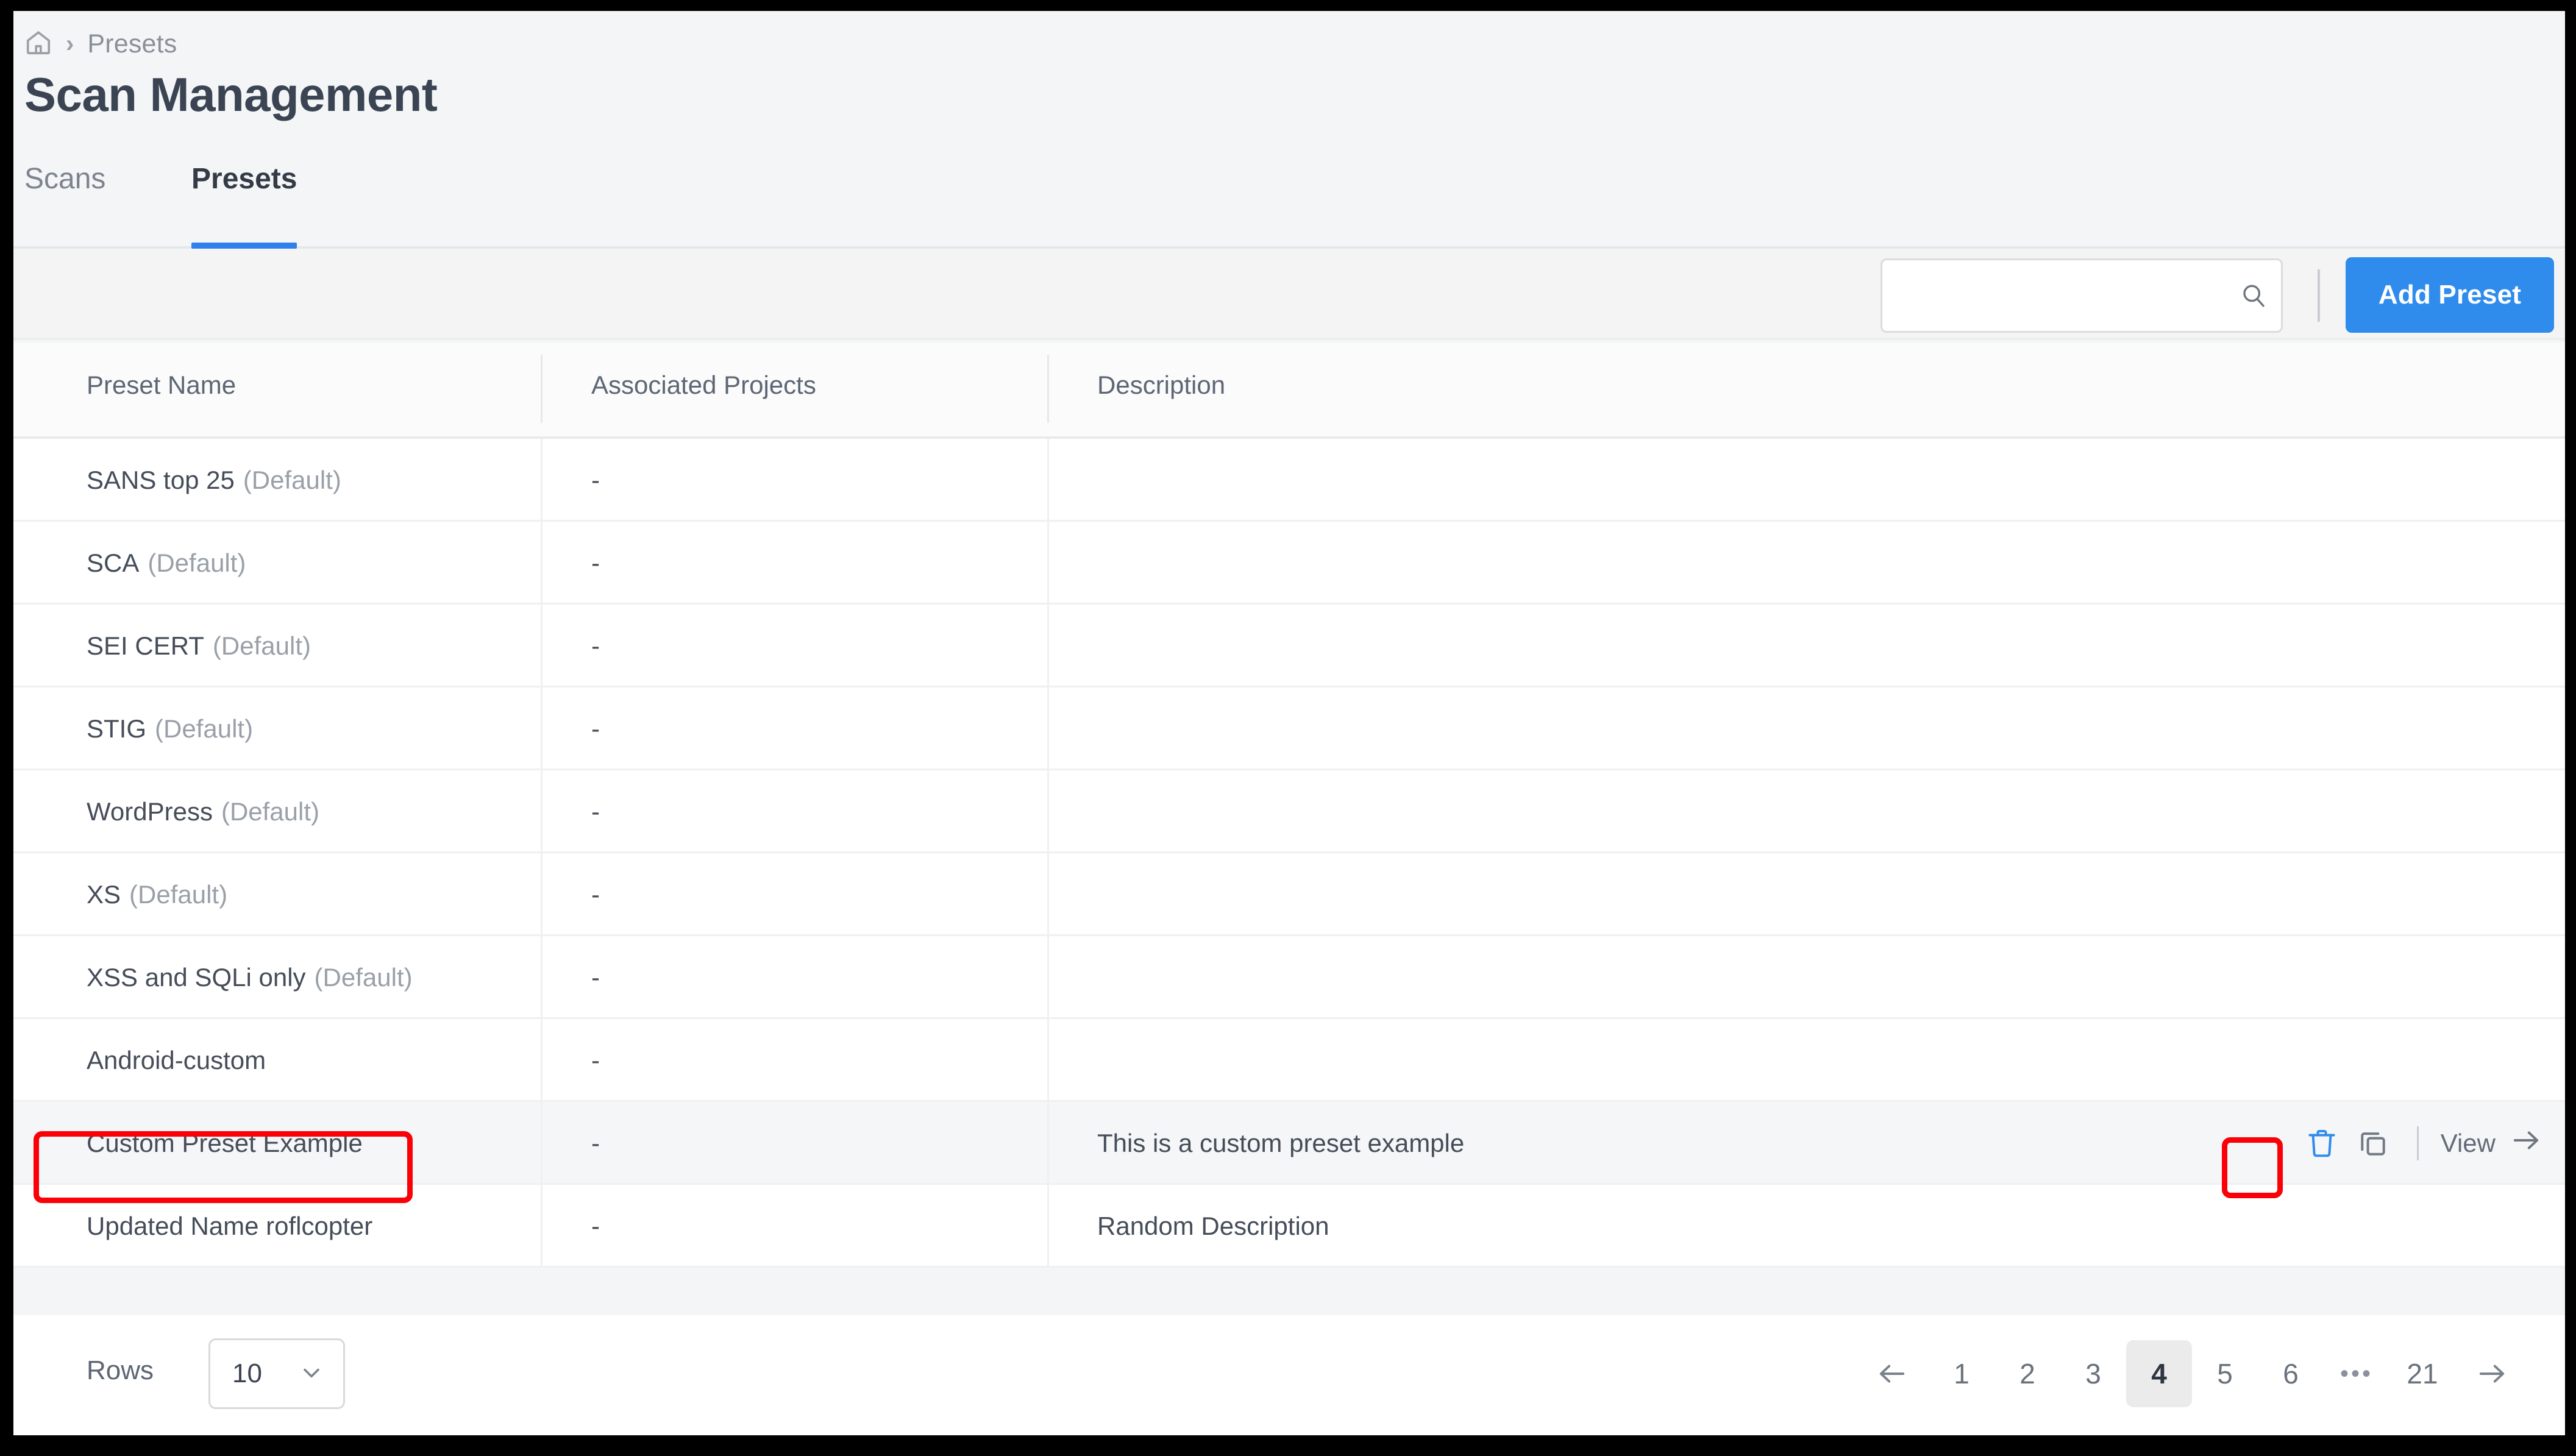  What do you see at coordinates (2492, 1143) in the screenshot?
I see `view-button: View` at bounding box center [2492, 1143].